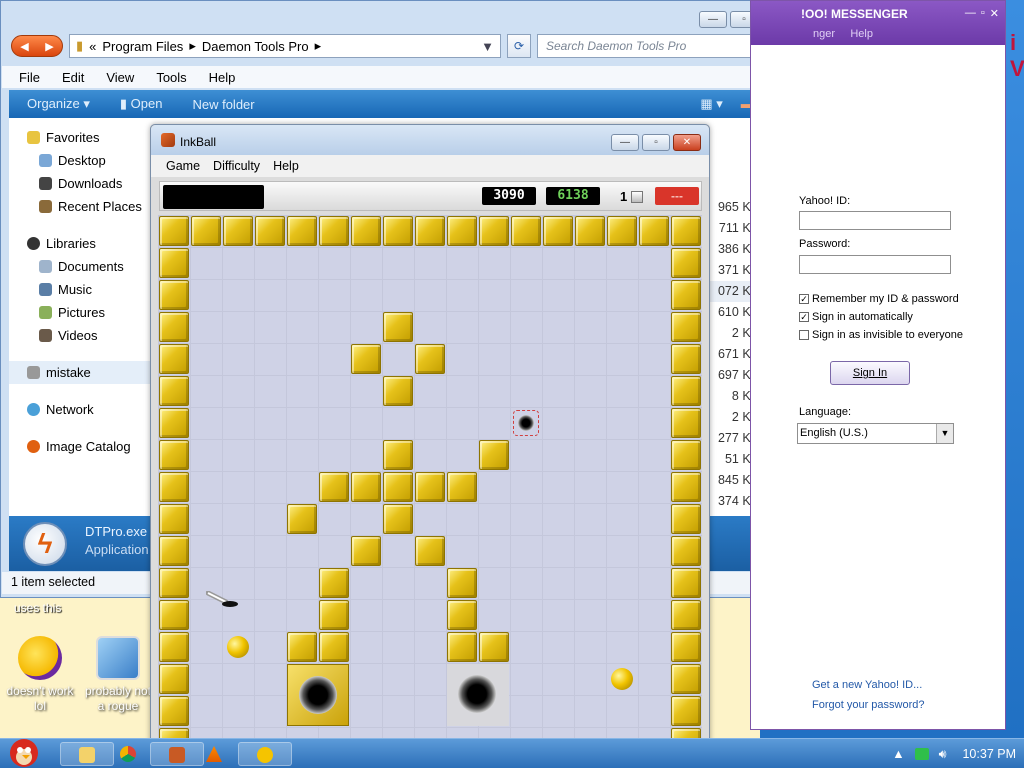 The width and height of the screenshot is (1024, 768). Describe the element at coordinates (25, 750) in the screenshot. I see `start-button-angry-bird-icon` at that location.